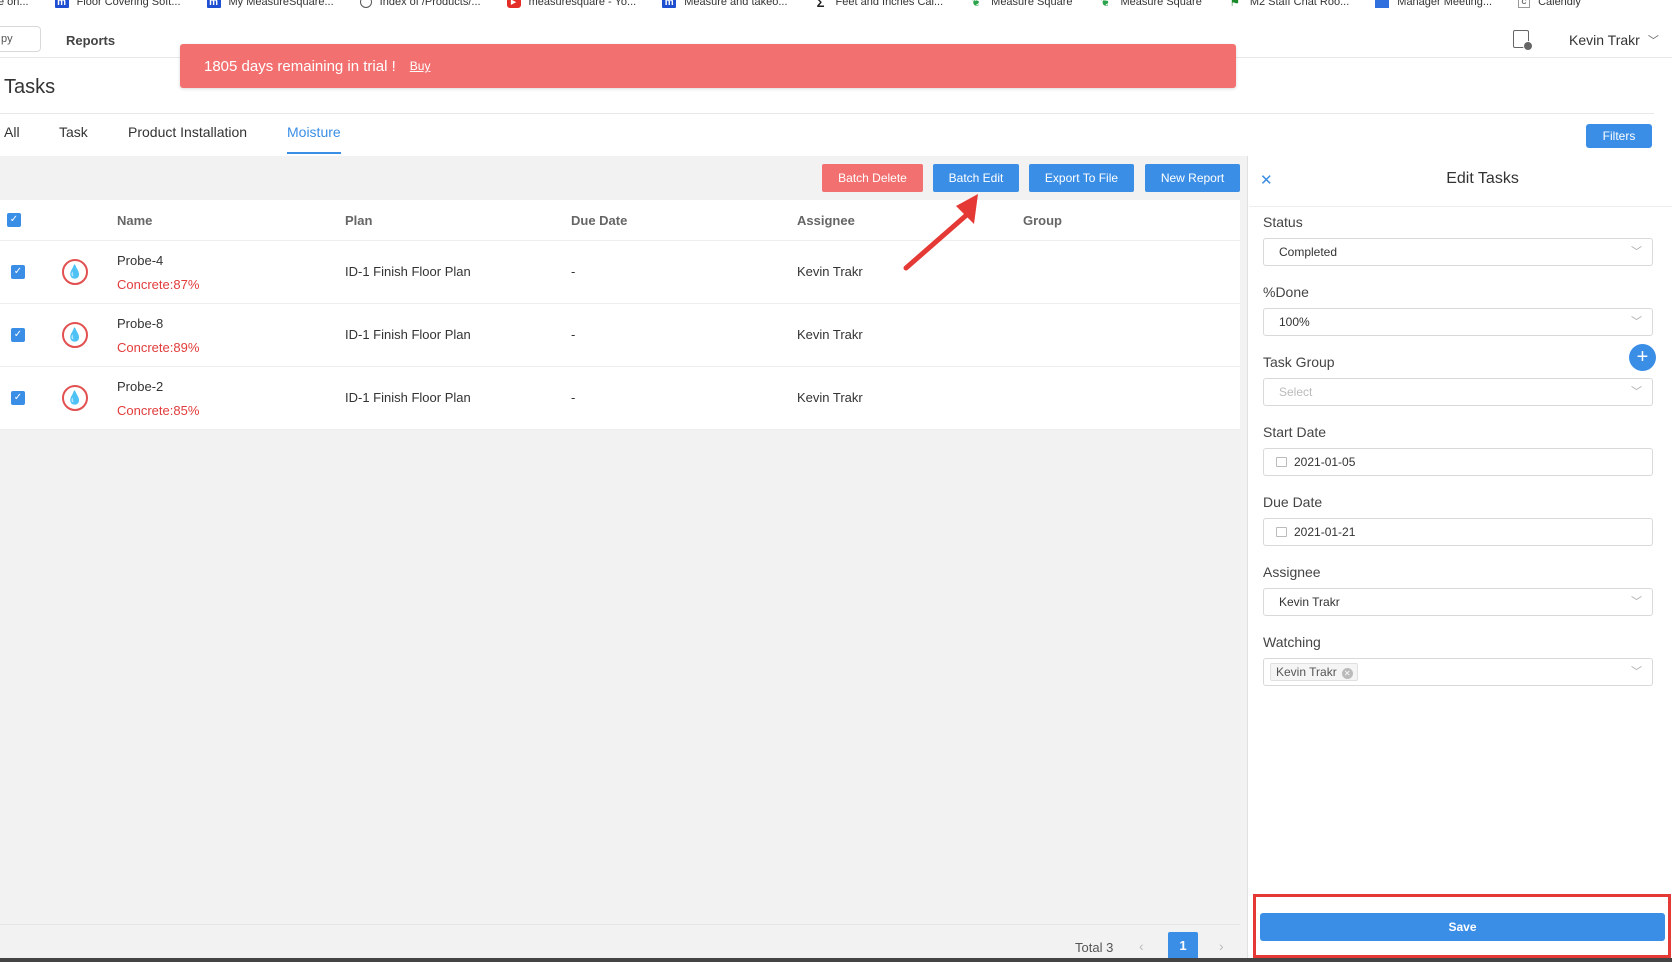 This screenshot has height=962, width=1672. I want to click on task-group-select: Select ﹀, so click(1458, 392).